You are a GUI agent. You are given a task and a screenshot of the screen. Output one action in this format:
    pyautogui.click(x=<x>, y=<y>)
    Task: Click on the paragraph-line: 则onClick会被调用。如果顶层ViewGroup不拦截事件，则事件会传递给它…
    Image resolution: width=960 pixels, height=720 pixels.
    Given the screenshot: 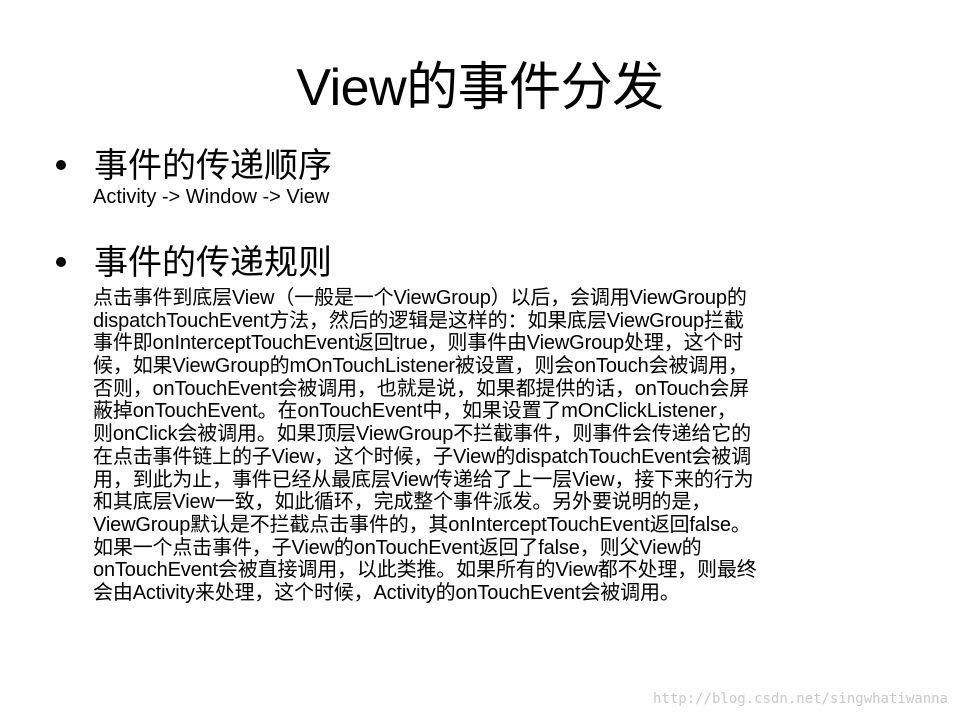 What is the action you would take?
    pyautogui.click(x=422, y=434)
    